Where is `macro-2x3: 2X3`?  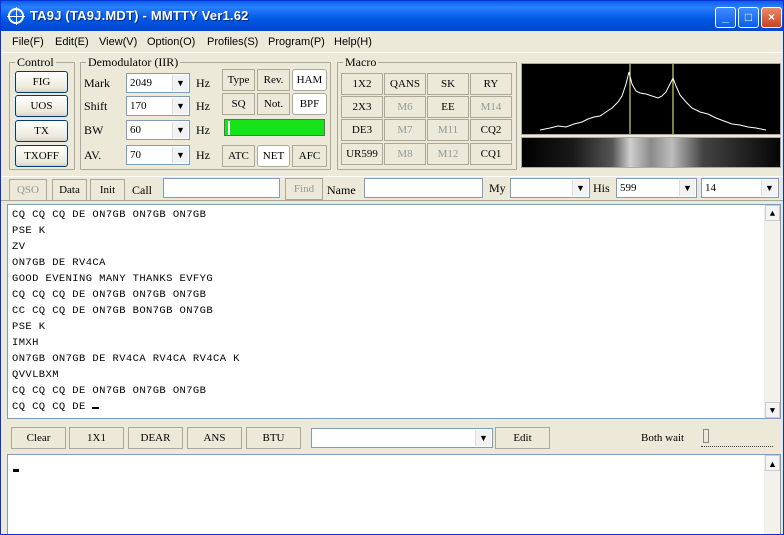
macro-2x3: 2X3 is located at coordinates (362, 107).